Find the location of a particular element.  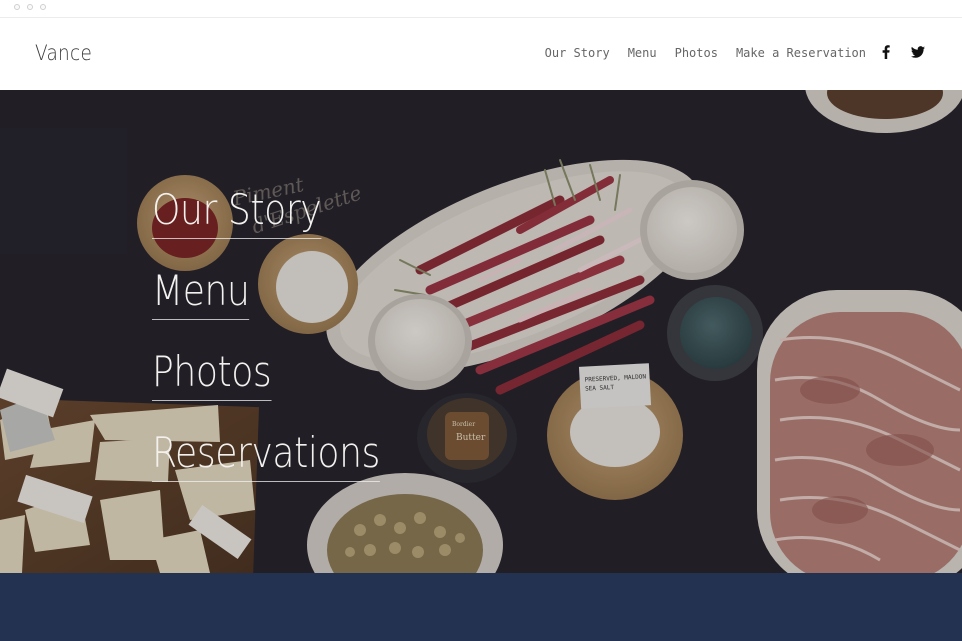

hero-link-label: Our Story is located at coordinates (237, 209).